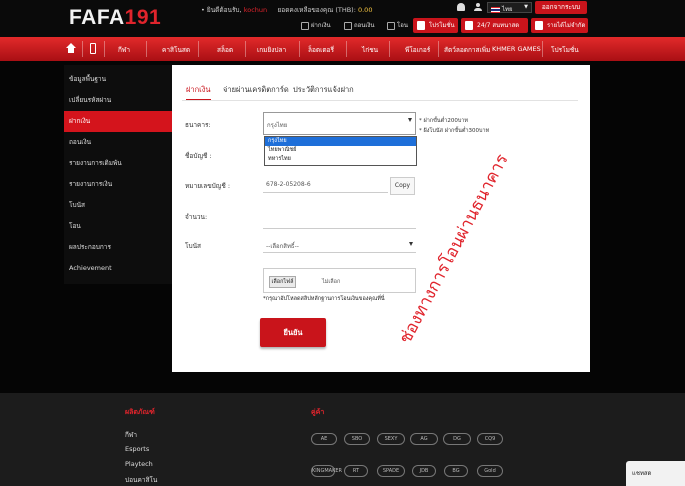 The width and height of the screenshot is (685, 486). What do you see at coordinates (143, 17) in the screenshot?
I see `logo-text-red: 191` at bounding box center [143, 17].